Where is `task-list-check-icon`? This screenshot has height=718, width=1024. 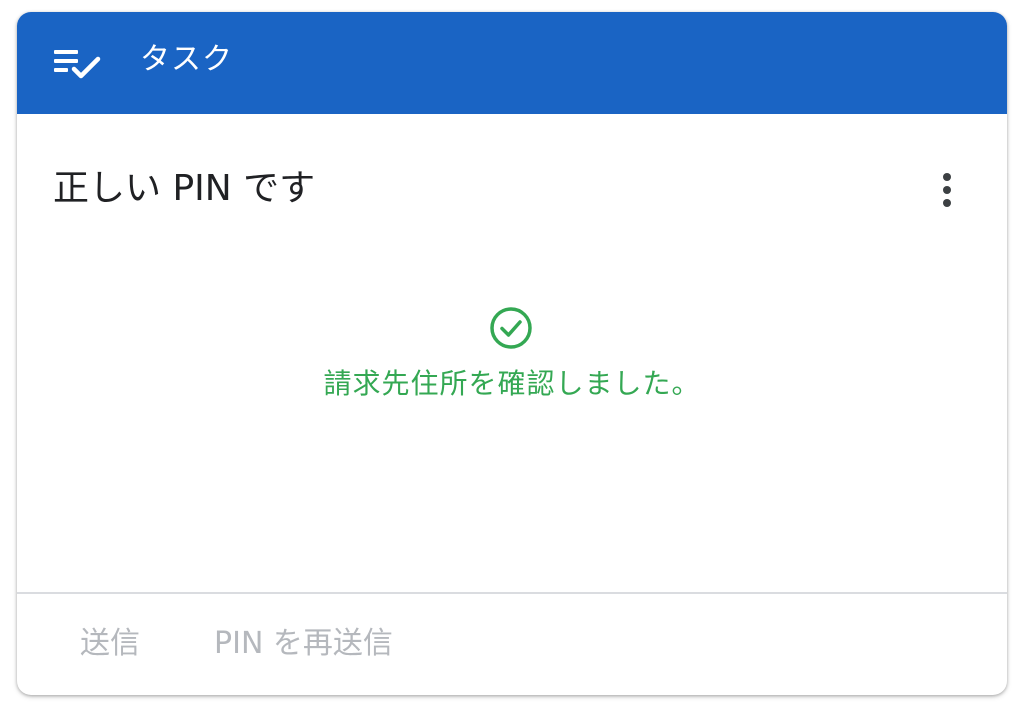 task-list-check-icon is located at coordinates (78, 65).